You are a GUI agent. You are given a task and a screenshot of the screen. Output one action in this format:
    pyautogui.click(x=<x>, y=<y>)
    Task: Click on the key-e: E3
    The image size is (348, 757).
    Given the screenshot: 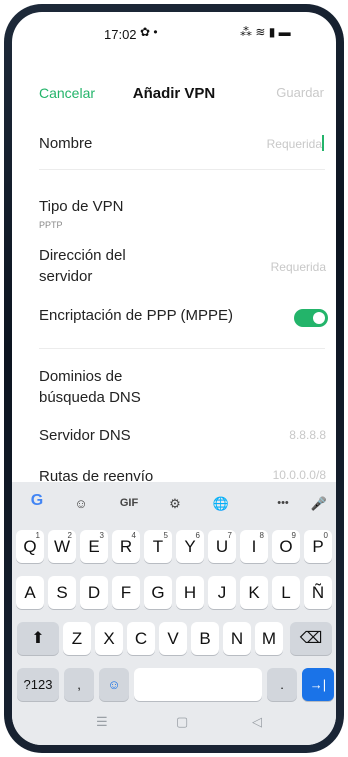 What is the action you would take?
    pyautogui.click(x=94, y=546)
    